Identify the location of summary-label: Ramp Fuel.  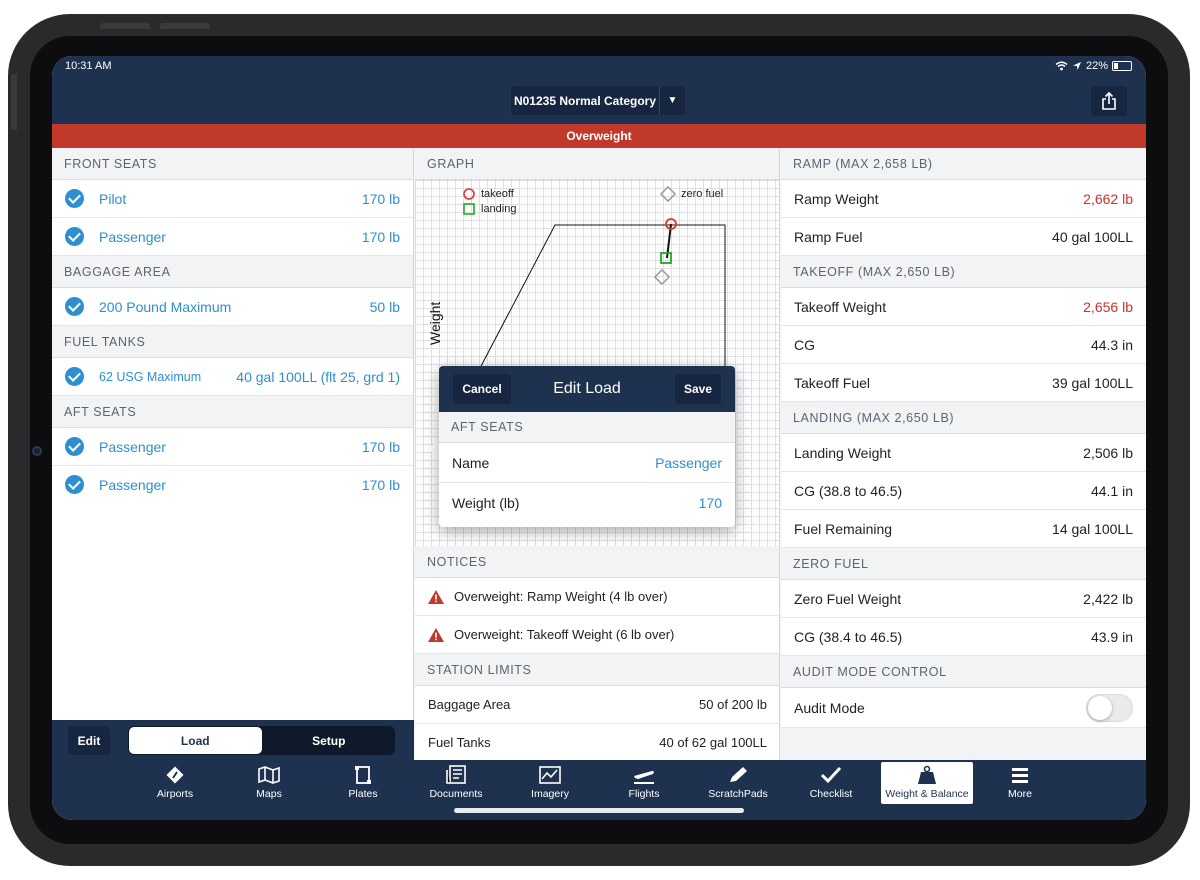
(828, 236).